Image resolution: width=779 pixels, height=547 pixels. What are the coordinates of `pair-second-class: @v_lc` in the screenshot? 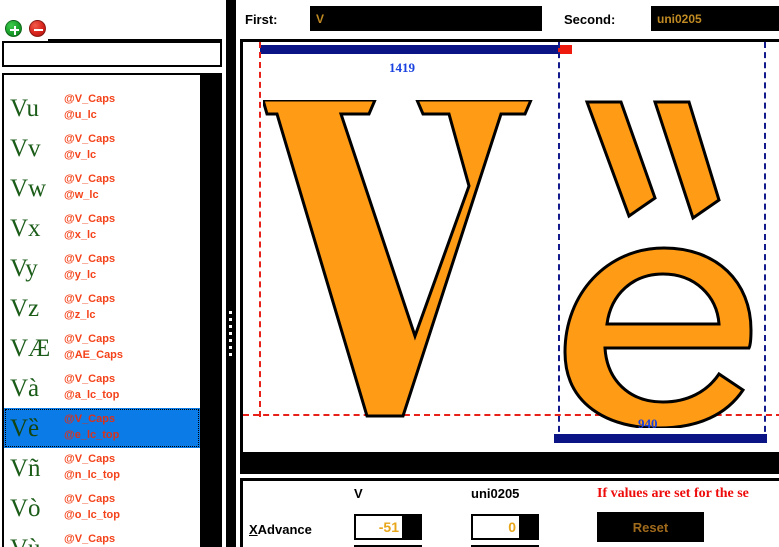 It's located at (80, 155).